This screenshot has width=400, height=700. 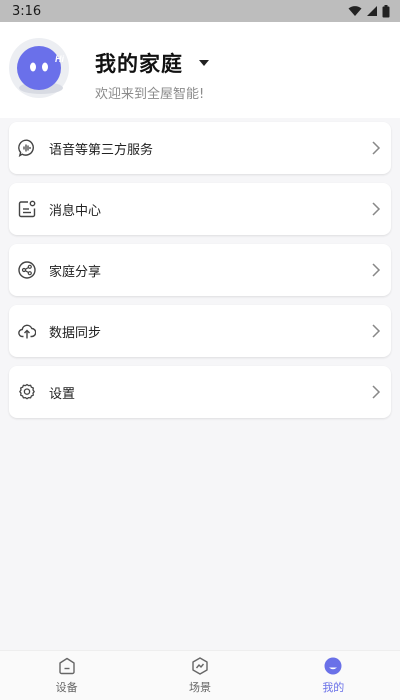 I want to click on home-selector: 我的家庭, so click(x=152, y=63).